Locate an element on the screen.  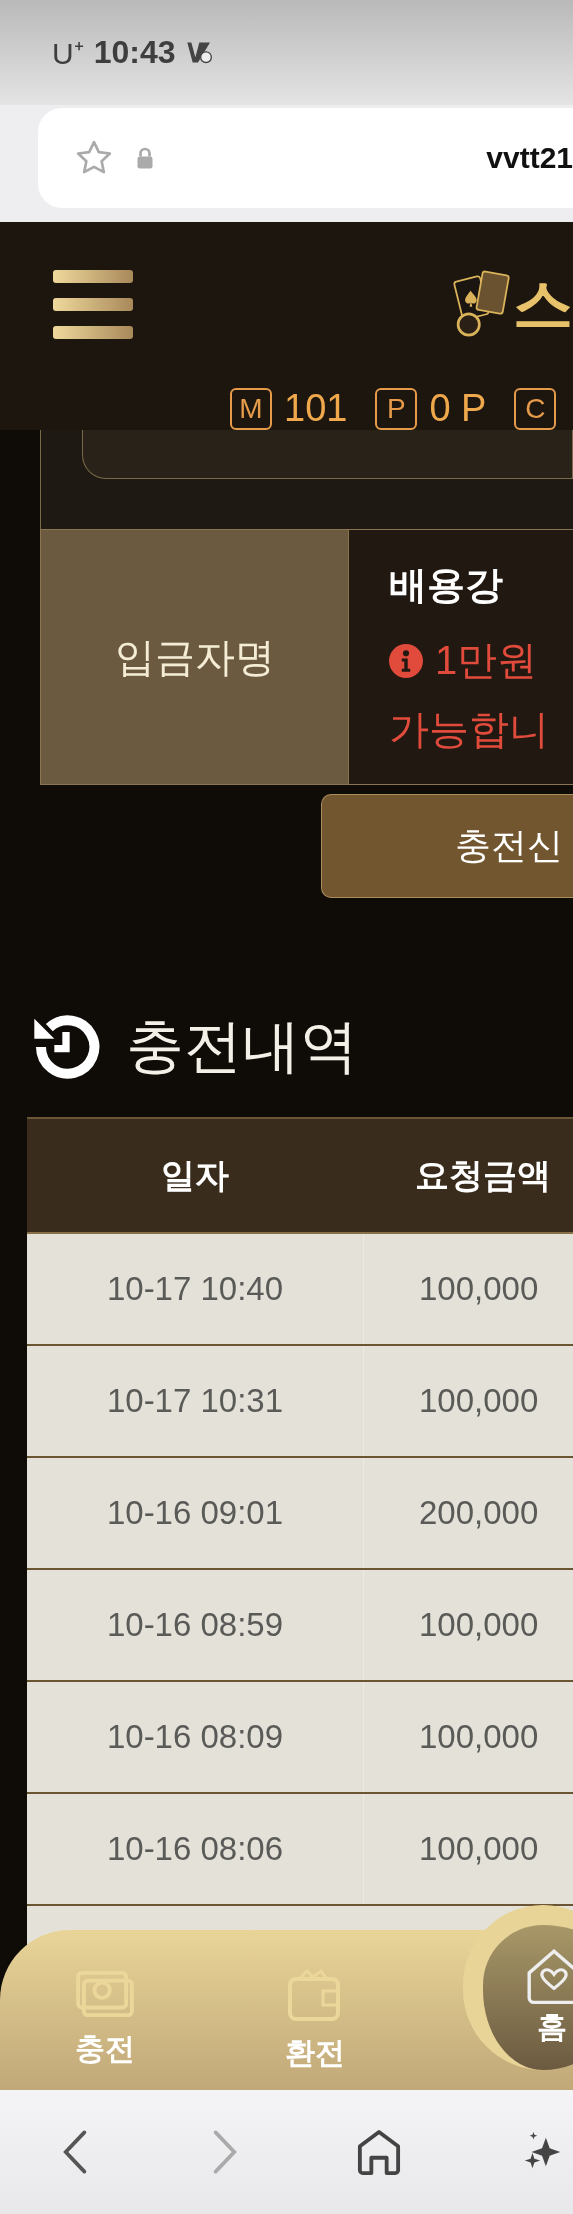
depositor-name: 배용강 is located at coordinates (446, 585).